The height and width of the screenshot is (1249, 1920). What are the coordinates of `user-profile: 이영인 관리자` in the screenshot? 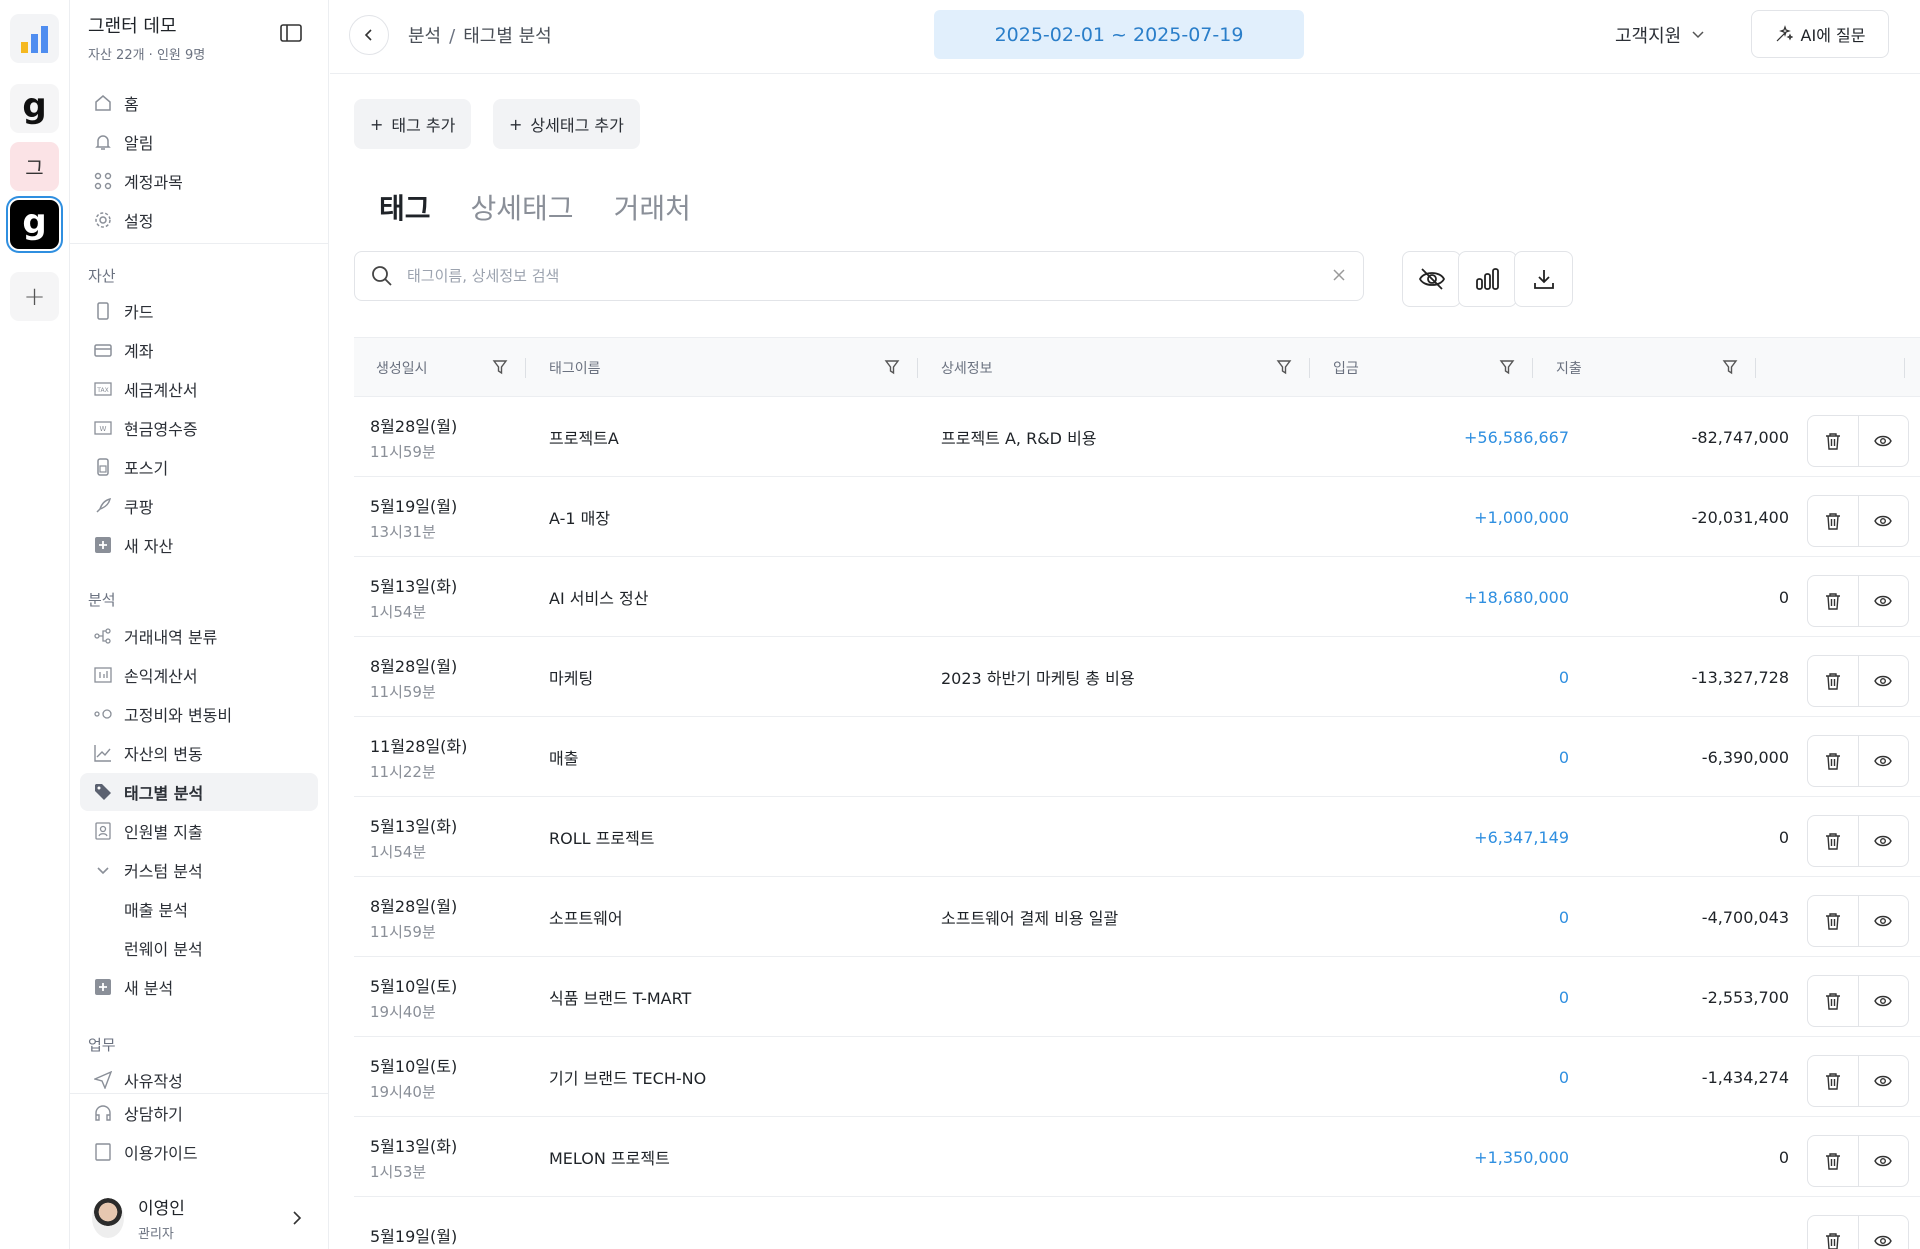 It's located at (138, 1218).